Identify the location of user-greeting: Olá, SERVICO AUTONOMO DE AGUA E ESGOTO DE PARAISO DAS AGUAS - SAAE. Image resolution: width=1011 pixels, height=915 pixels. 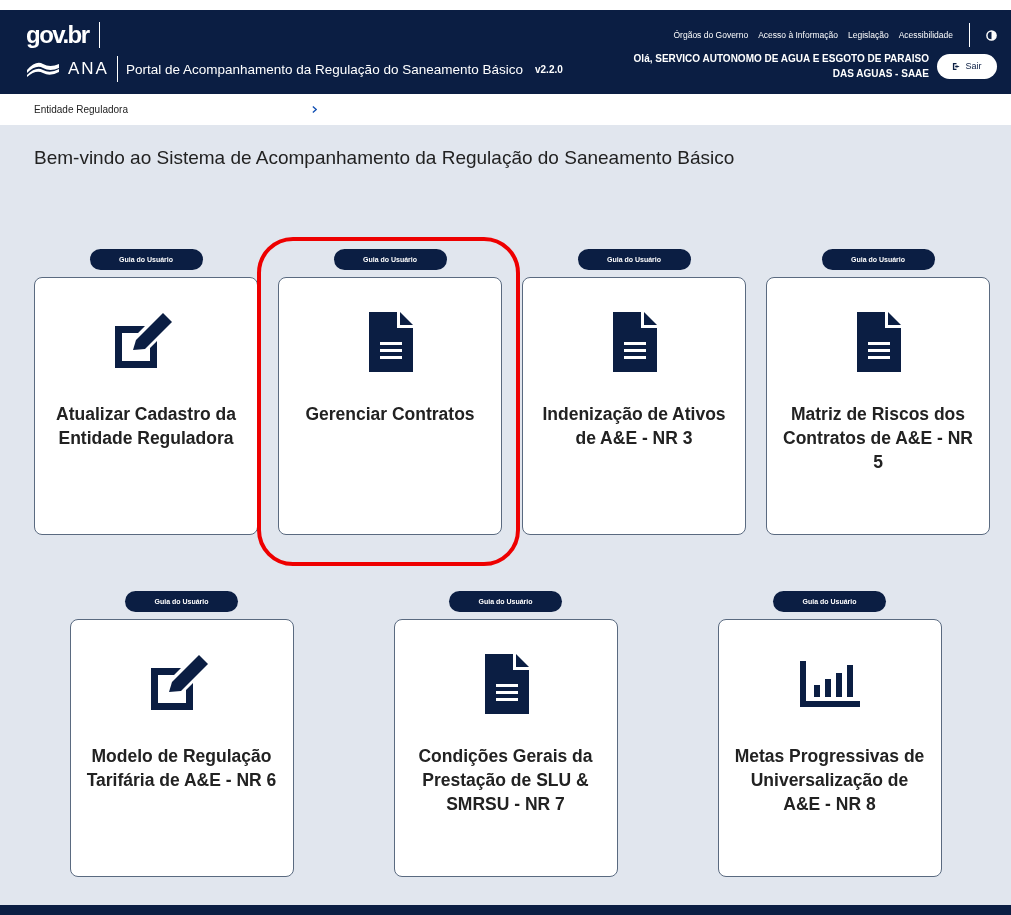
(780, 66).